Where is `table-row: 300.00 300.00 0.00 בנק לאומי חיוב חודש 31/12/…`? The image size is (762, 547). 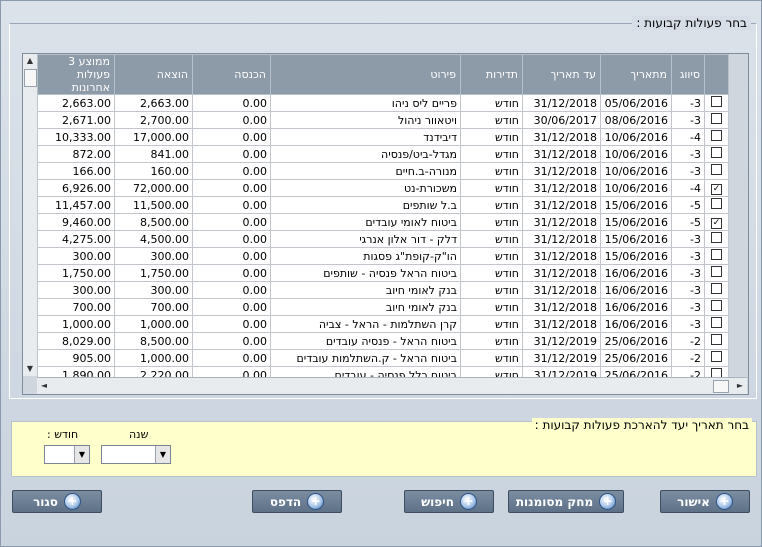 table-row: 300.00 300.00 0.00 בנק לאומי חיוב חודש 31/12/… is located at coordinates (383, 290).